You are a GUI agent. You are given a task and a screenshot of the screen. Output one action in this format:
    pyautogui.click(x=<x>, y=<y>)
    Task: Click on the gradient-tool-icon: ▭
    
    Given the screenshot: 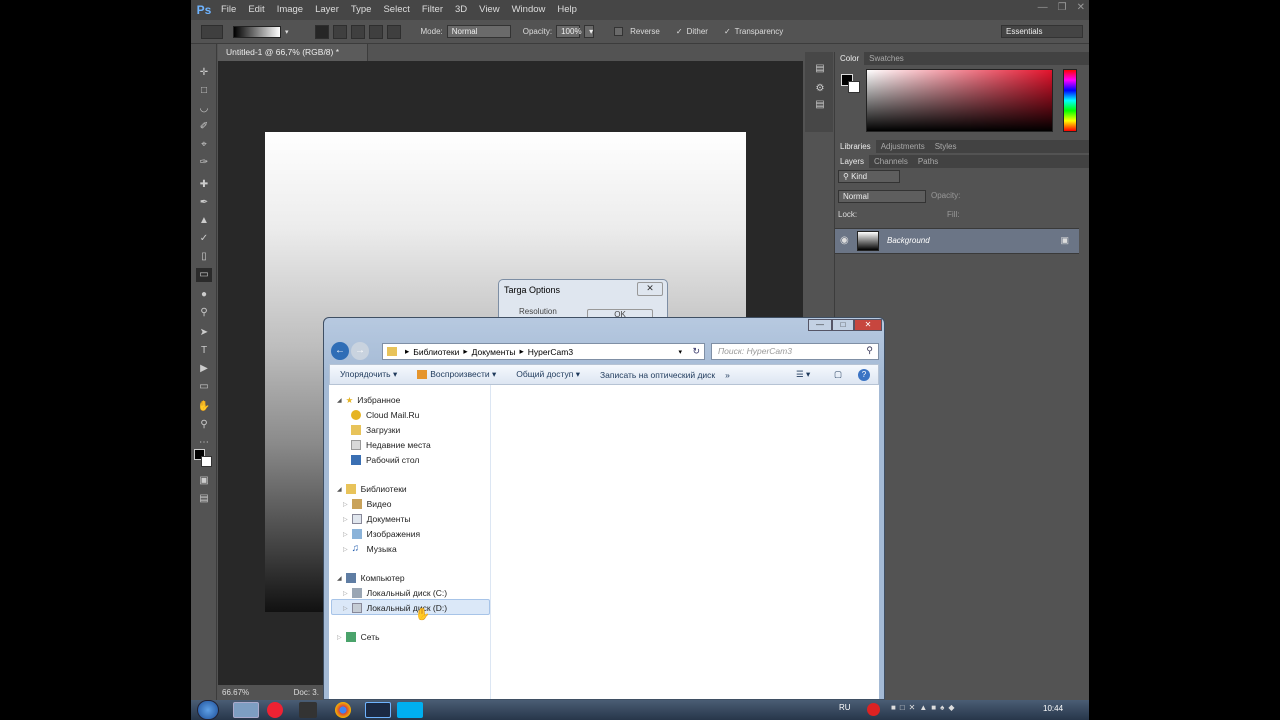 What is the action you would take?
    pyautogui.click(x=204, y=275)
    